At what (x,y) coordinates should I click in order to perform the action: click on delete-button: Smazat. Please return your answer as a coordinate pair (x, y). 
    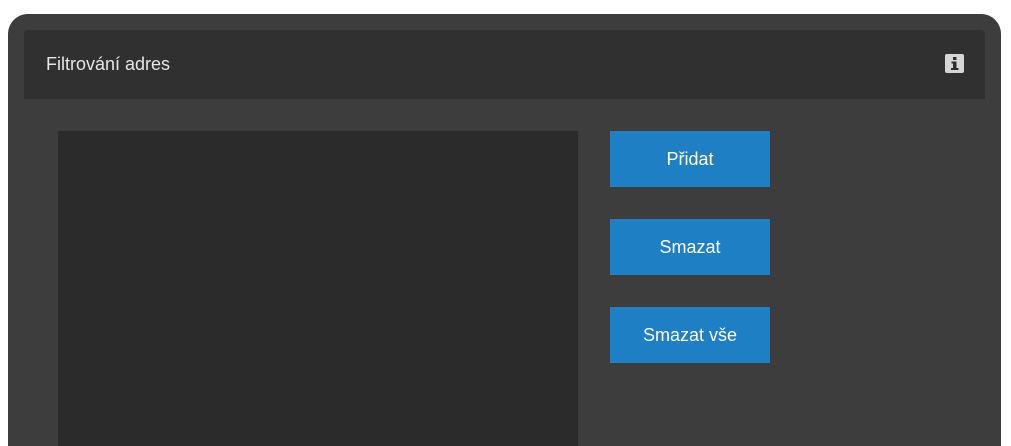
    Looking at the image, I should click on (690, 247).